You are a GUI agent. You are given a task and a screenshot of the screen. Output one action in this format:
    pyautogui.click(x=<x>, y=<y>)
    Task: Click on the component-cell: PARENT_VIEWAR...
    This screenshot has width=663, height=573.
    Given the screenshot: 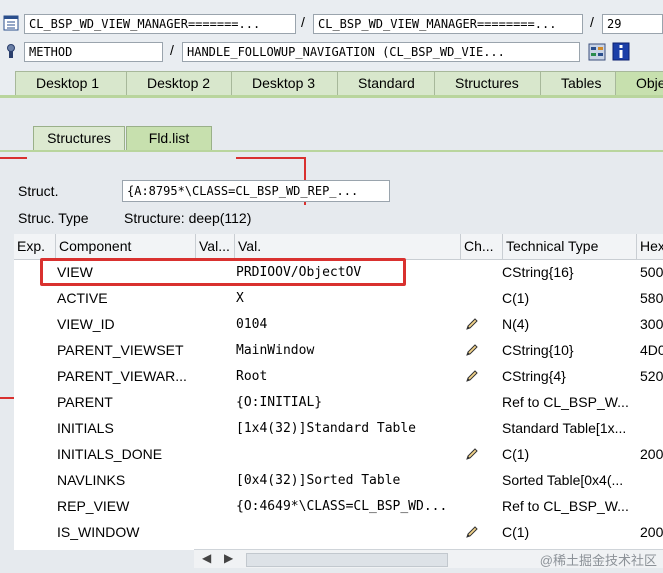 What is the action you would take?
    pyautogui.click(x=122, y=376)
    